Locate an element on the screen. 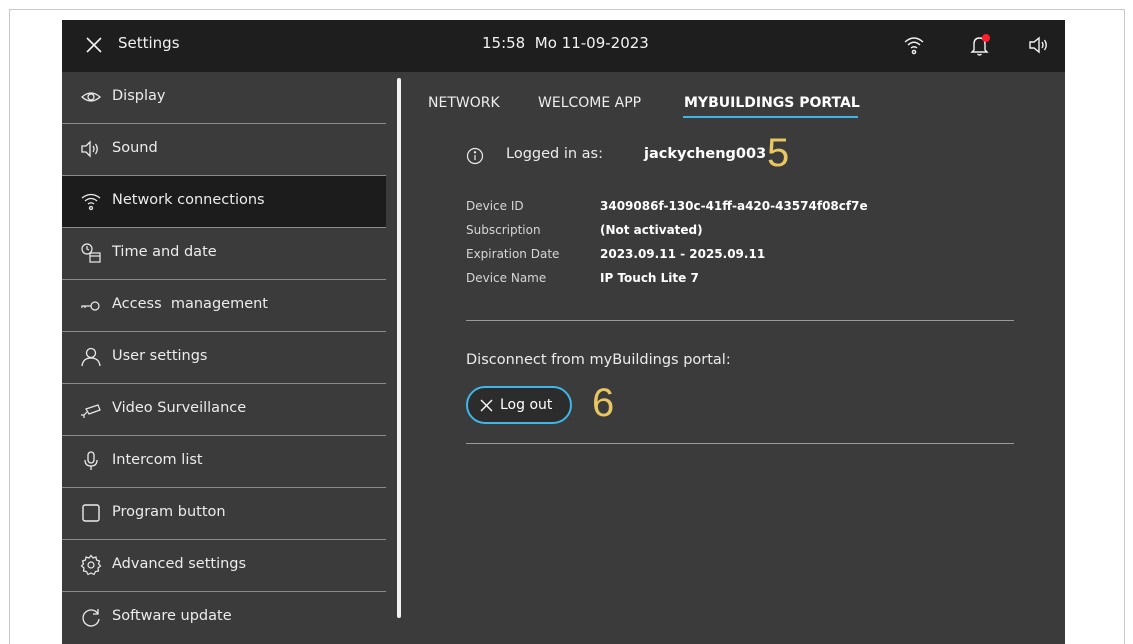 This screenshot has width=1133, height=644. top-bar: Settings 15:58 Mo 11-09-2023 is located at coordinates (563, 46).